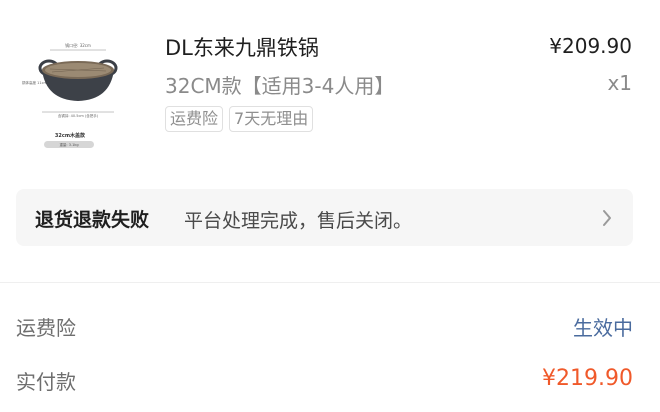 This screenshot has width=660, height=412. What do you see at coordinates (298, 221) in the screenshot?
I see `after-sale-description: 平台处理完成，售后关闭。` at bounding box center [298, 221].